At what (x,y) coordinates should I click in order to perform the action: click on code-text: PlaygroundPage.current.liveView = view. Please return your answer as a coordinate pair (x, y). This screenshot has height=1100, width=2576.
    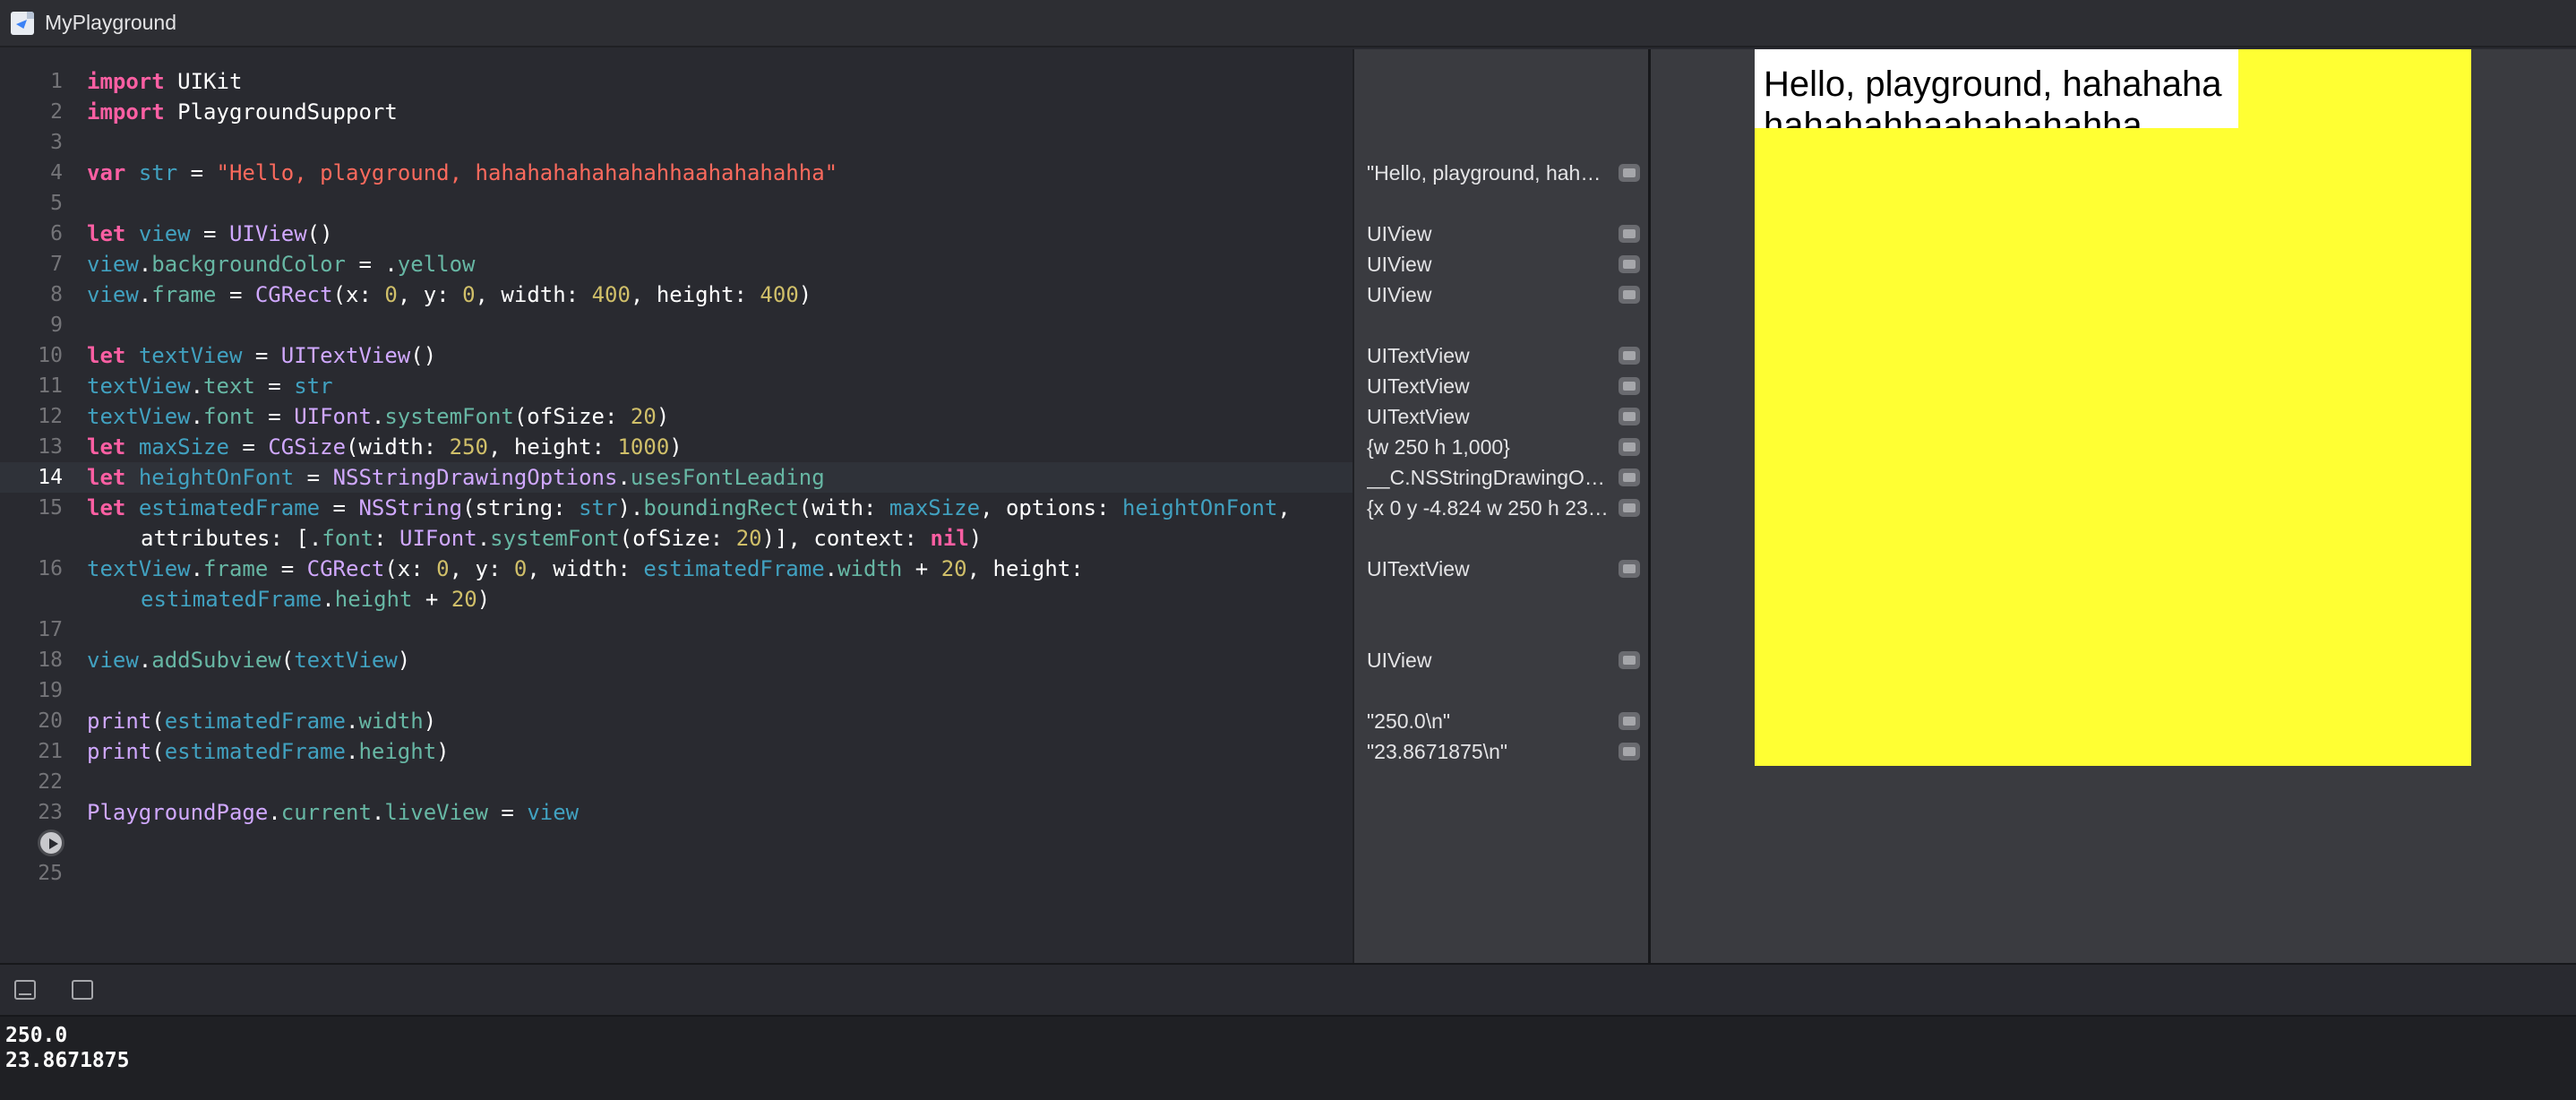
    Looking at the image, I should click on (333, 812).